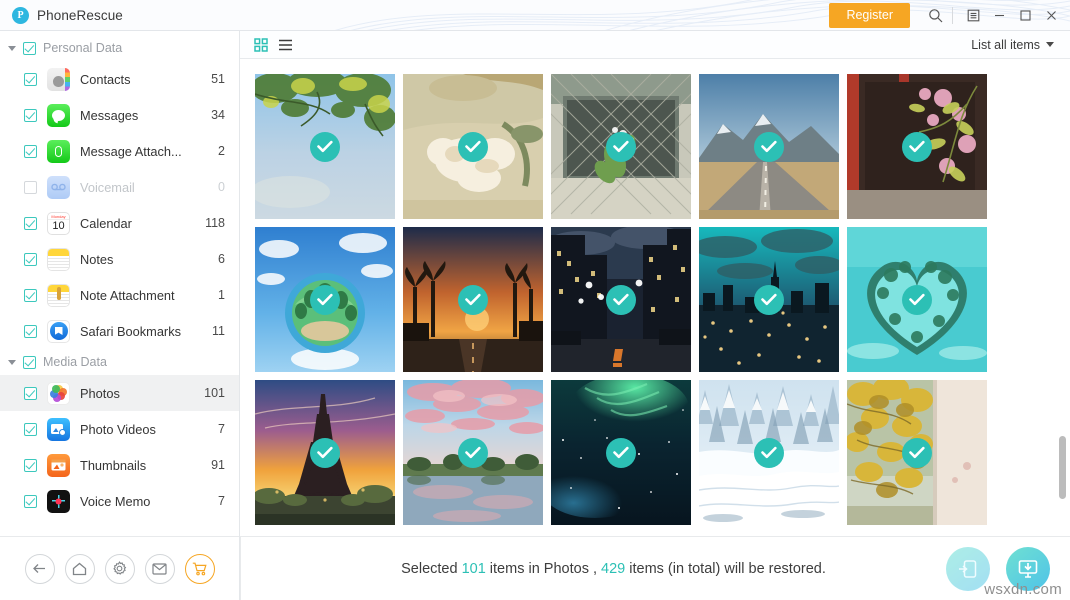 This screenshot has height=600, width=1070. I want to click on item-label: Photo Videos, so click(118, 429).